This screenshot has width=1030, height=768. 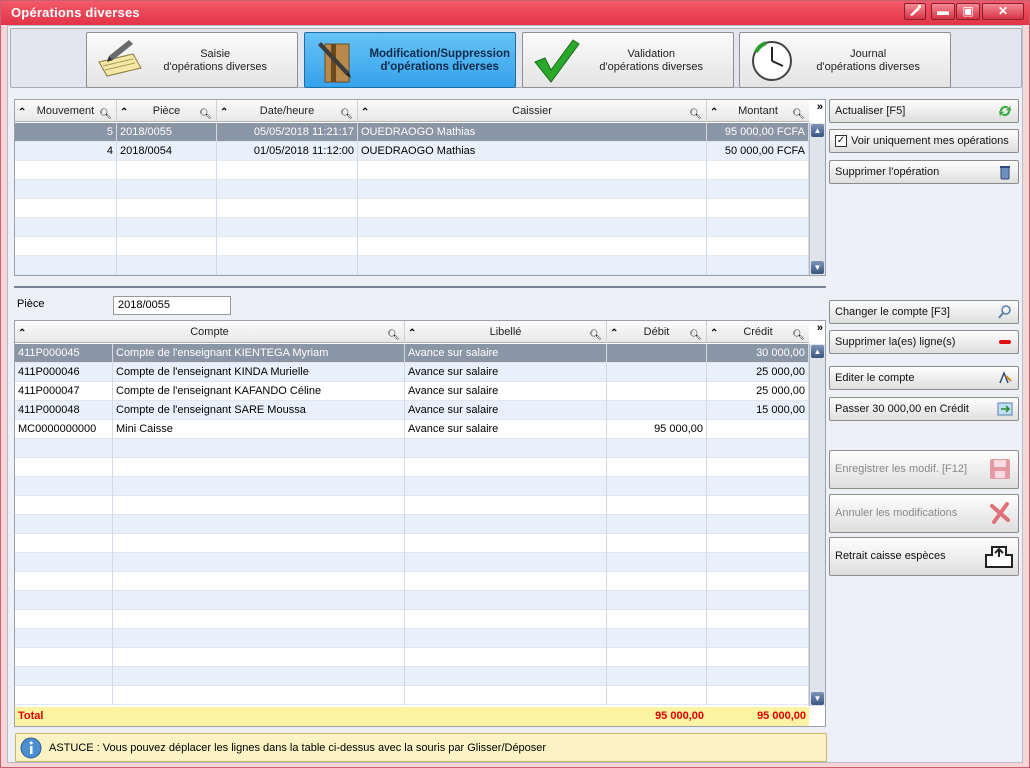 What do you see at coordinates (1004, 312) in the screenshot?
I see `magnifier-icon` at bounding box center [1004, 312].